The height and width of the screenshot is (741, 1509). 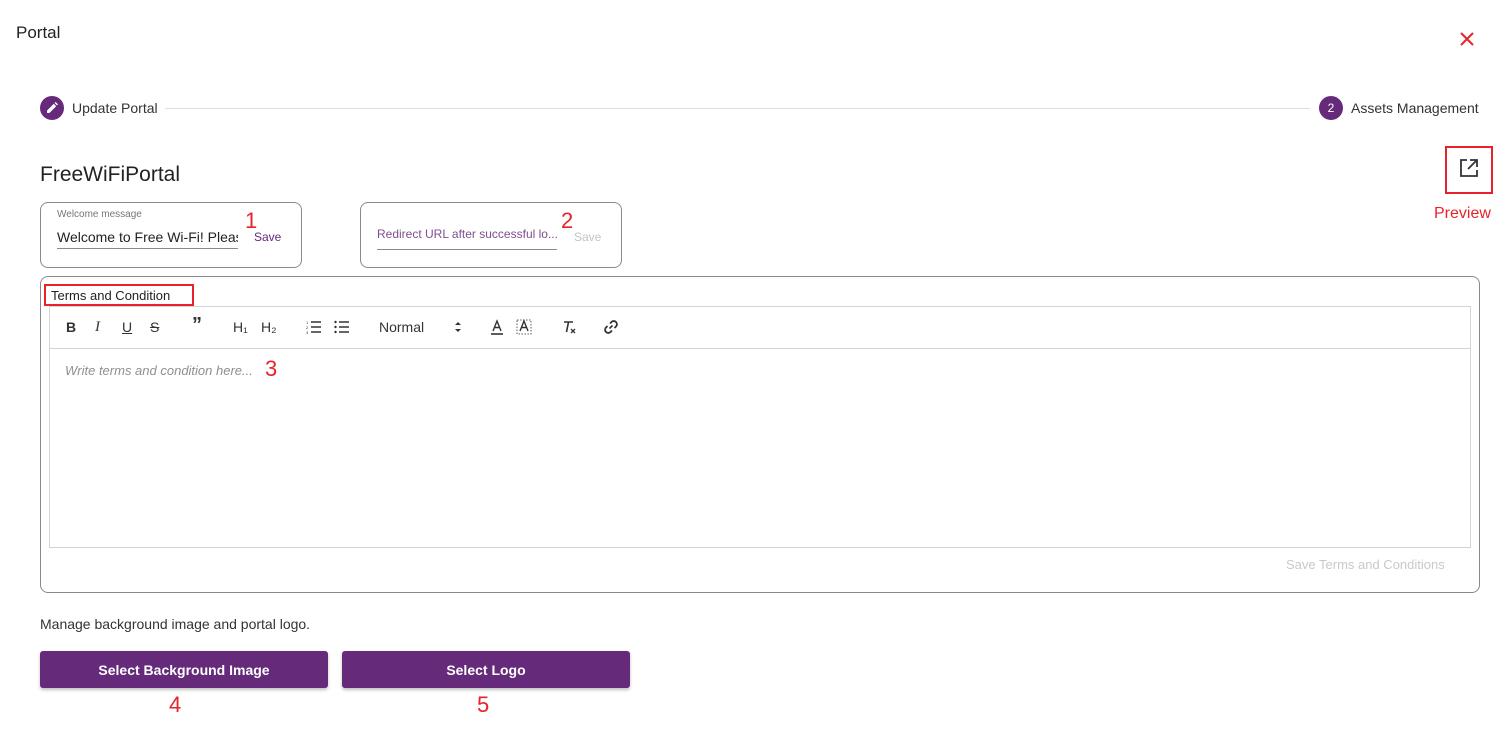 I want to click on annotation-2: 2, so click(x=567, y=220).